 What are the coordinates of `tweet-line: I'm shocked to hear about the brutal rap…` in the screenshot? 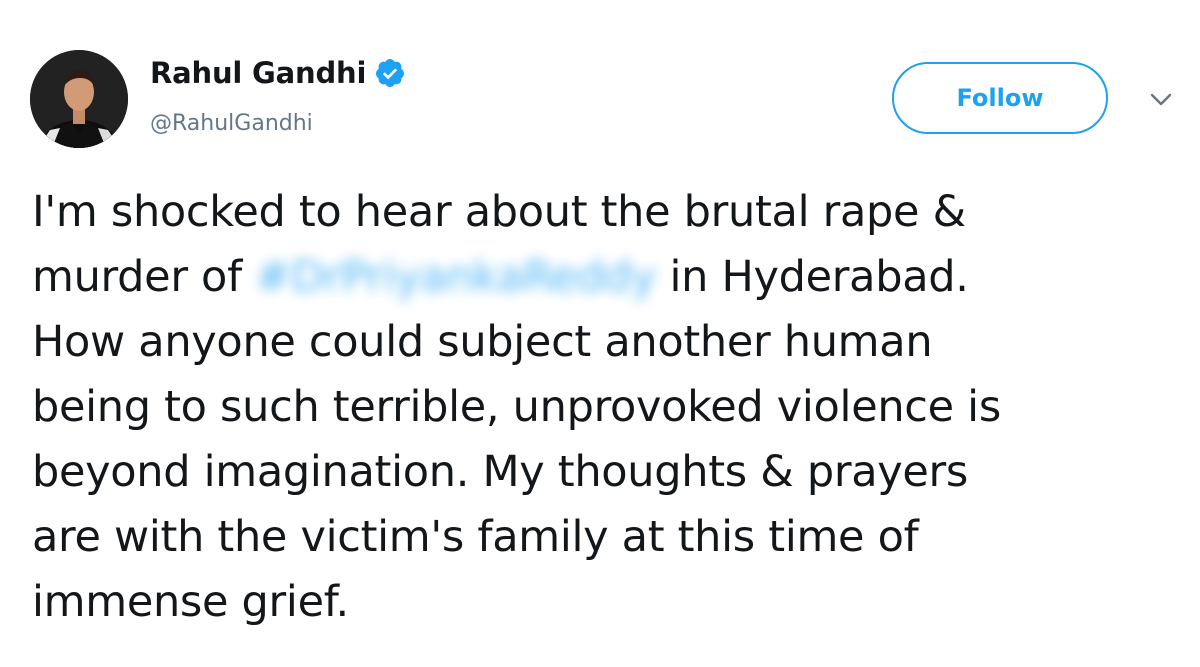 It's located at (499, 212).